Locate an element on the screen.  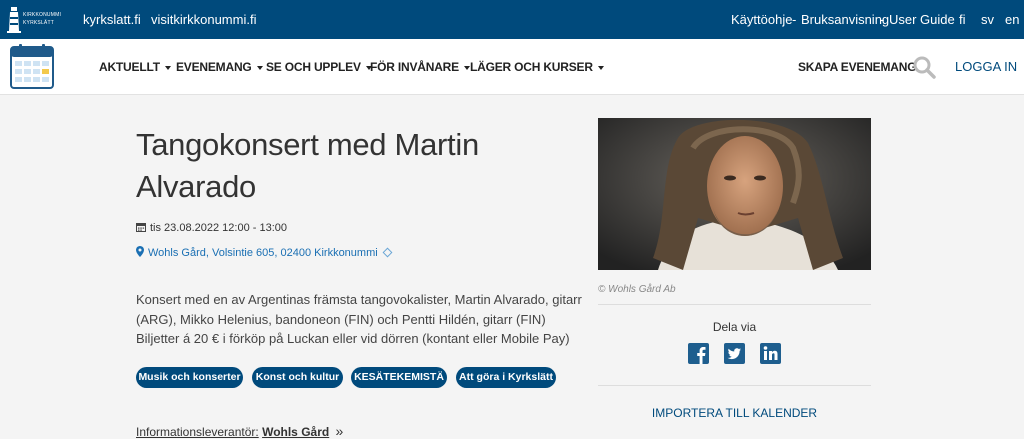
nav-for-invanare: FÖR INVÅNARE is located at coordinates (420, 67).